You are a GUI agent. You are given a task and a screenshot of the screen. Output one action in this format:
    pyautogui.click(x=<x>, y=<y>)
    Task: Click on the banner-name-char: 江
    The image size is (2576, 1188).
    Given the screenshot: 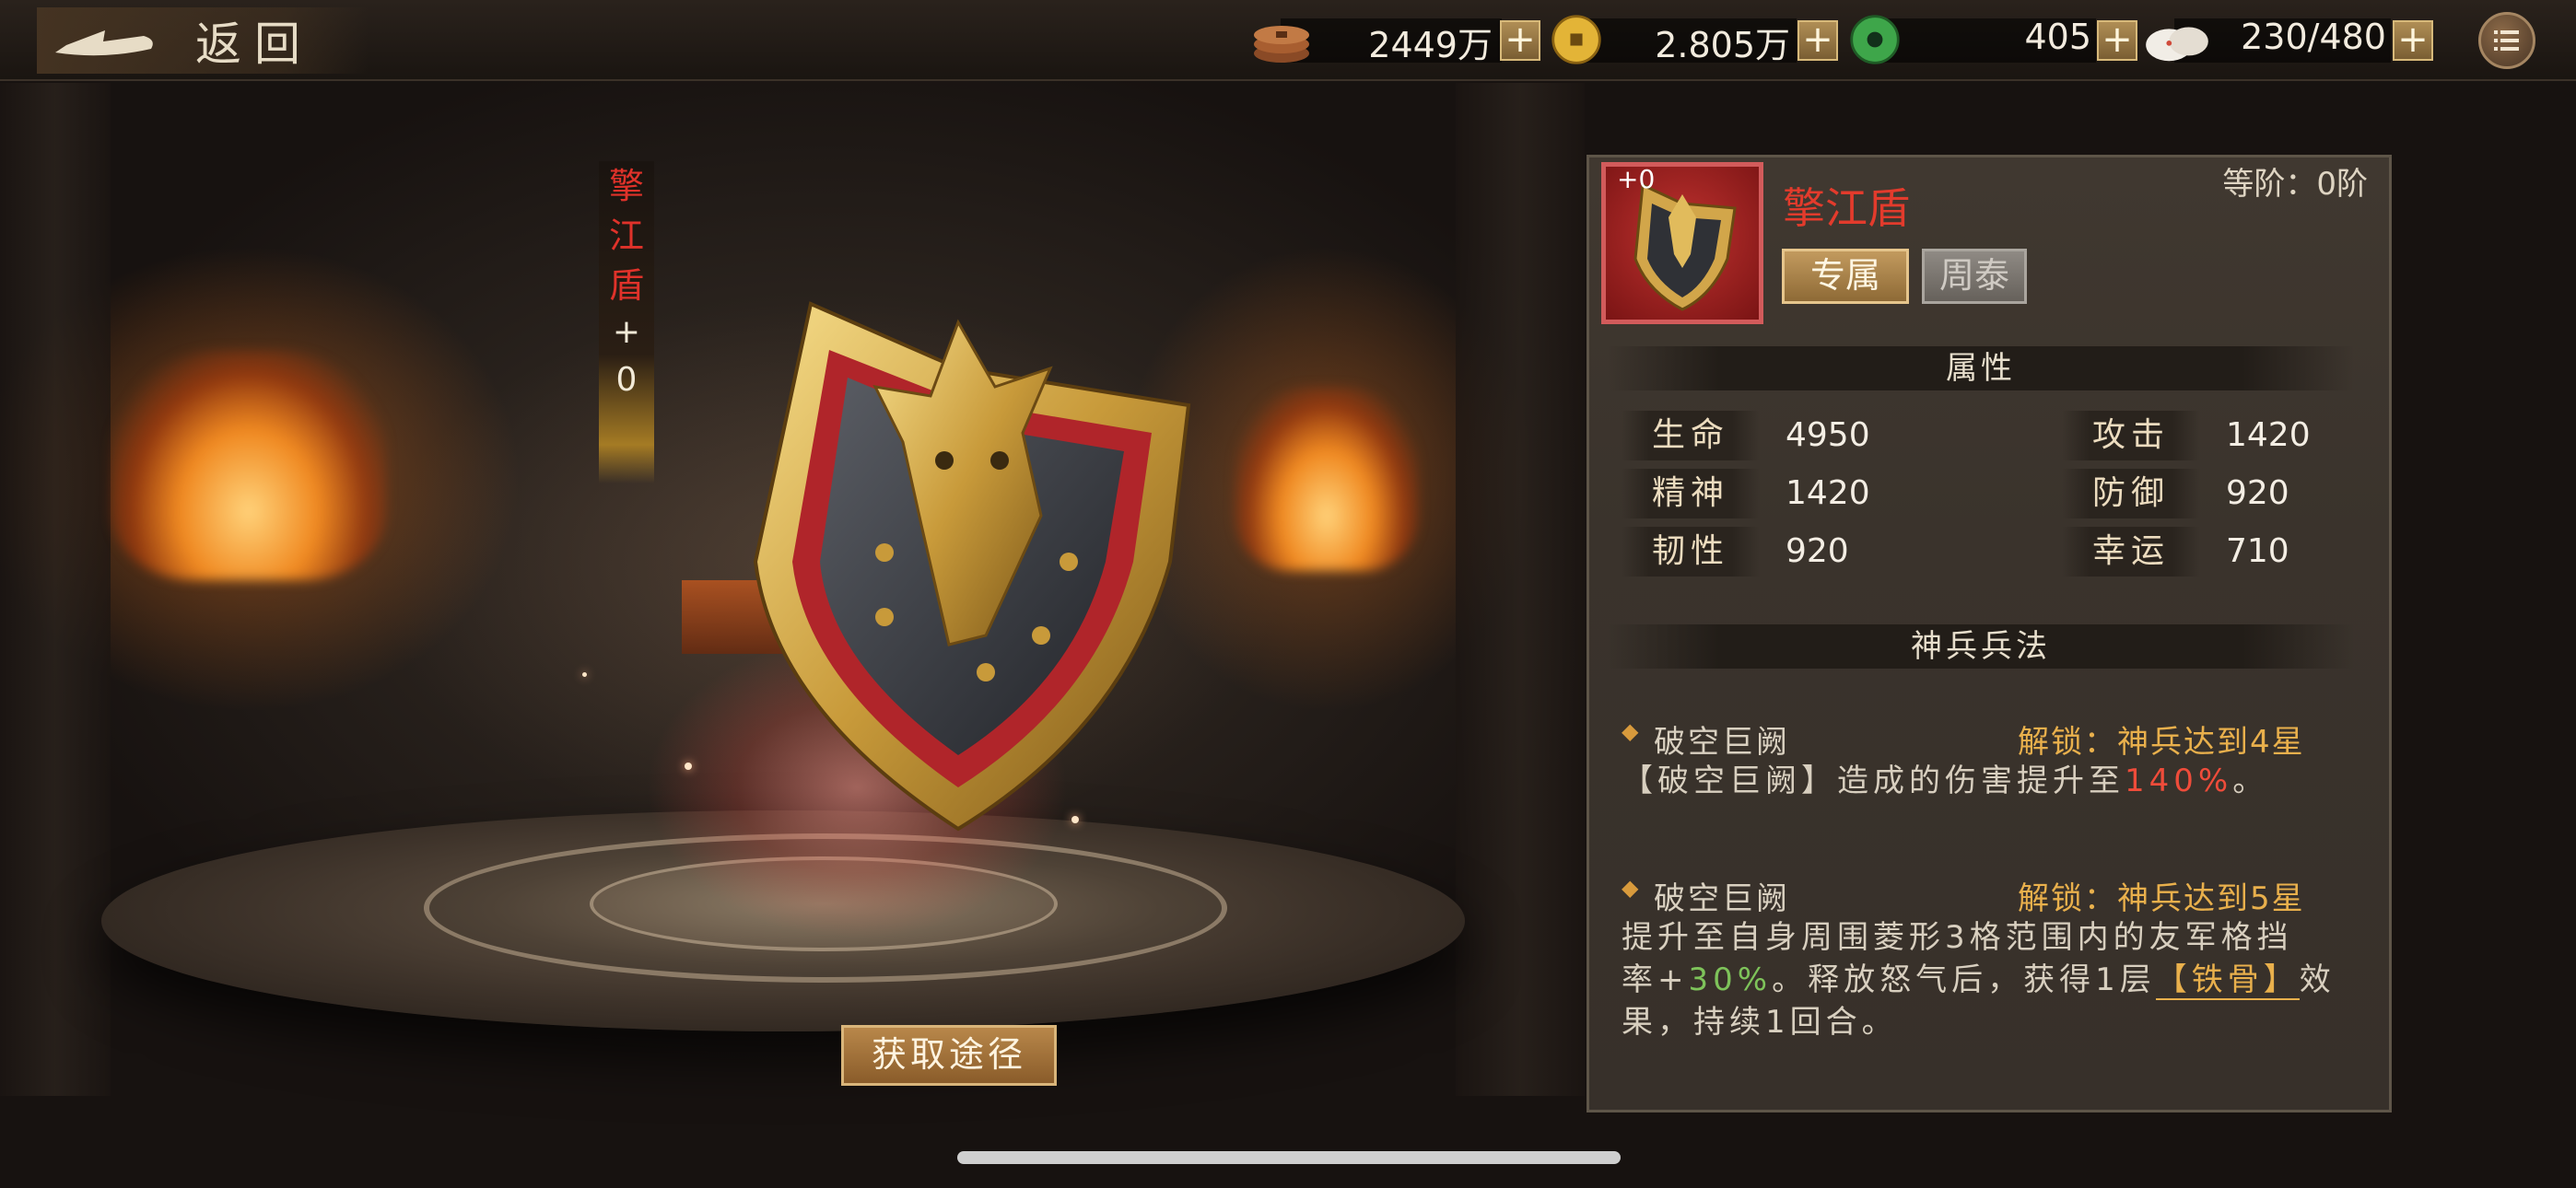 What is the action you would take?
    pyautogui.click(x=626, y=235)
    